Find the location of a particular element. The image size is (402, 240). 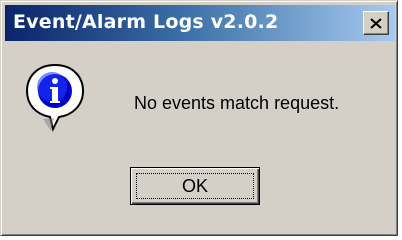

title-bar: Event/Alarm Logs v2.0.2 is located at coordinates (200, 23).